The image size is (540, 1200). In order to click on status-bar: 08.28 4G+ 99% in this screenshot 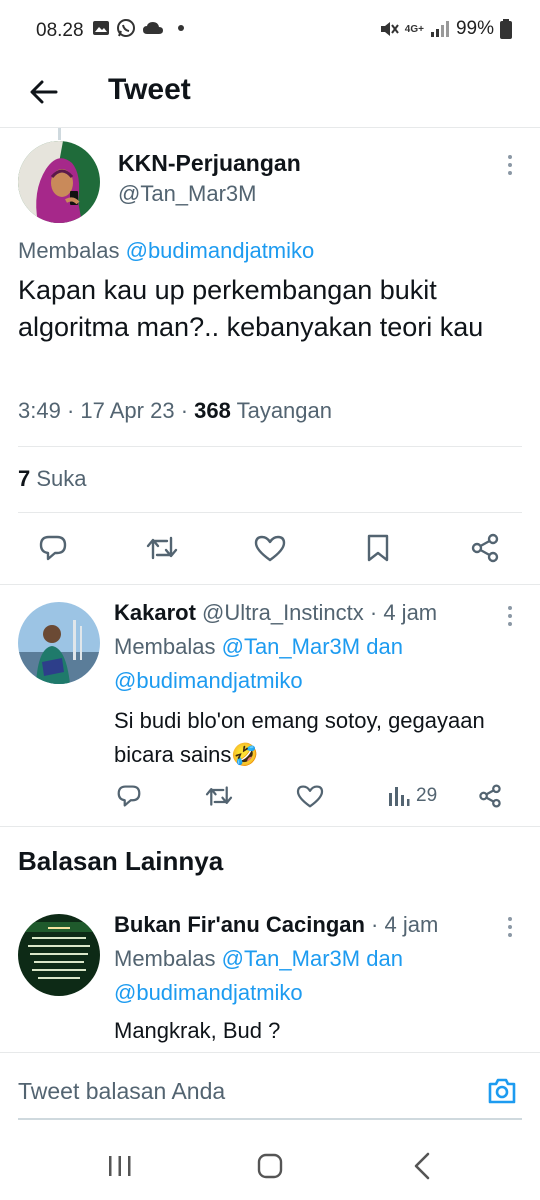, I will do `click(270, 32)`.